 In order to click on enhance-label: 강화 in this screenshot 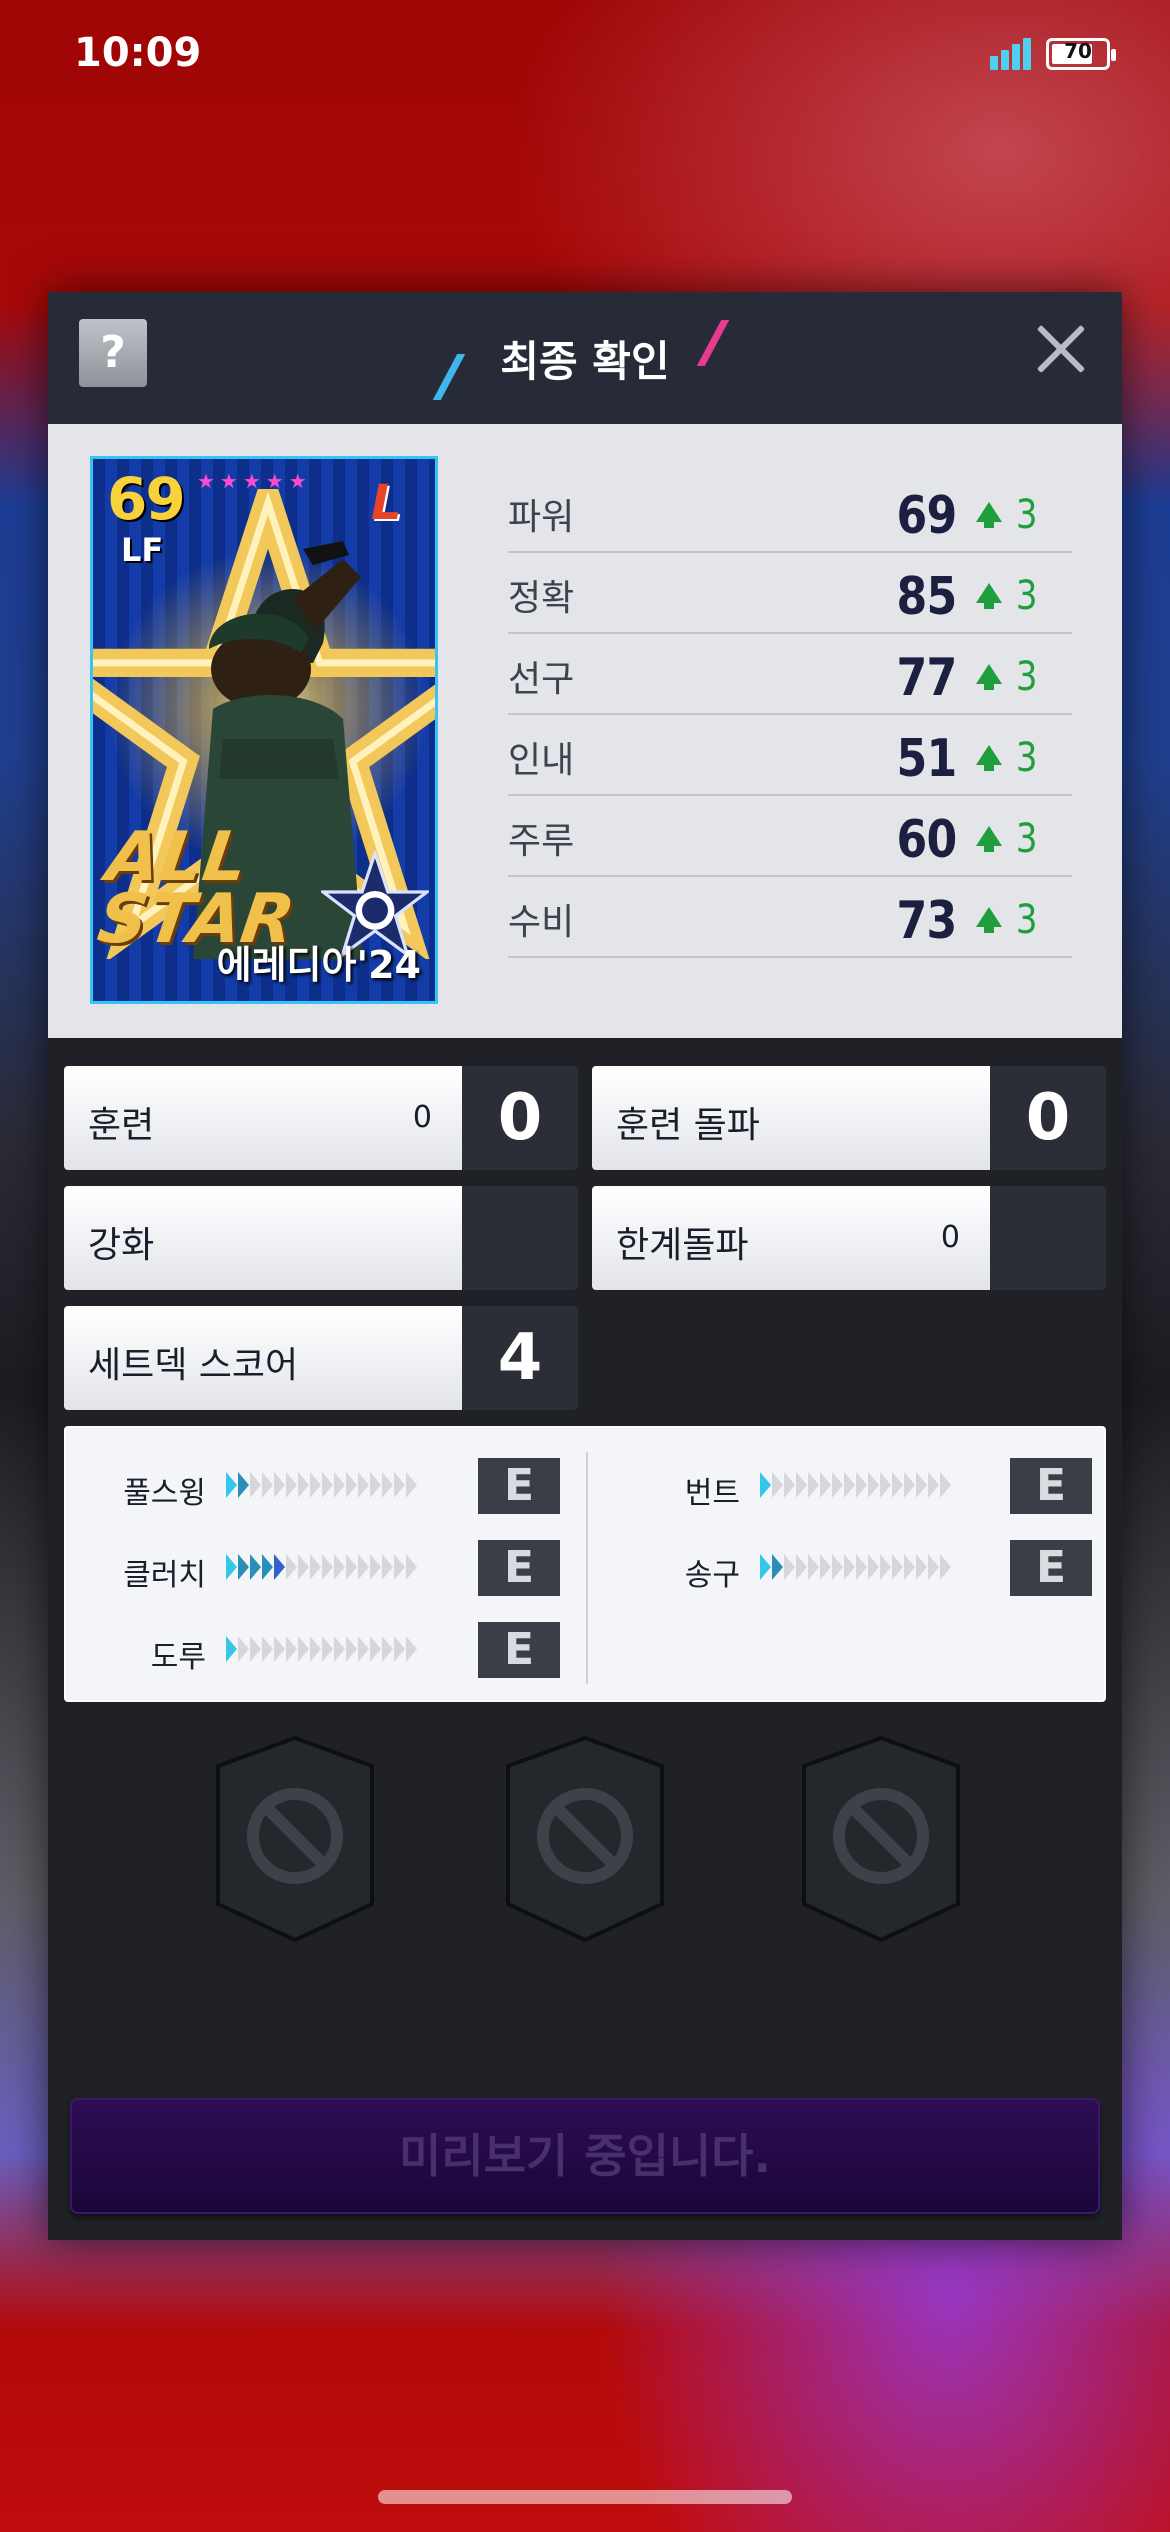, I will do `click(121, 1245)`.